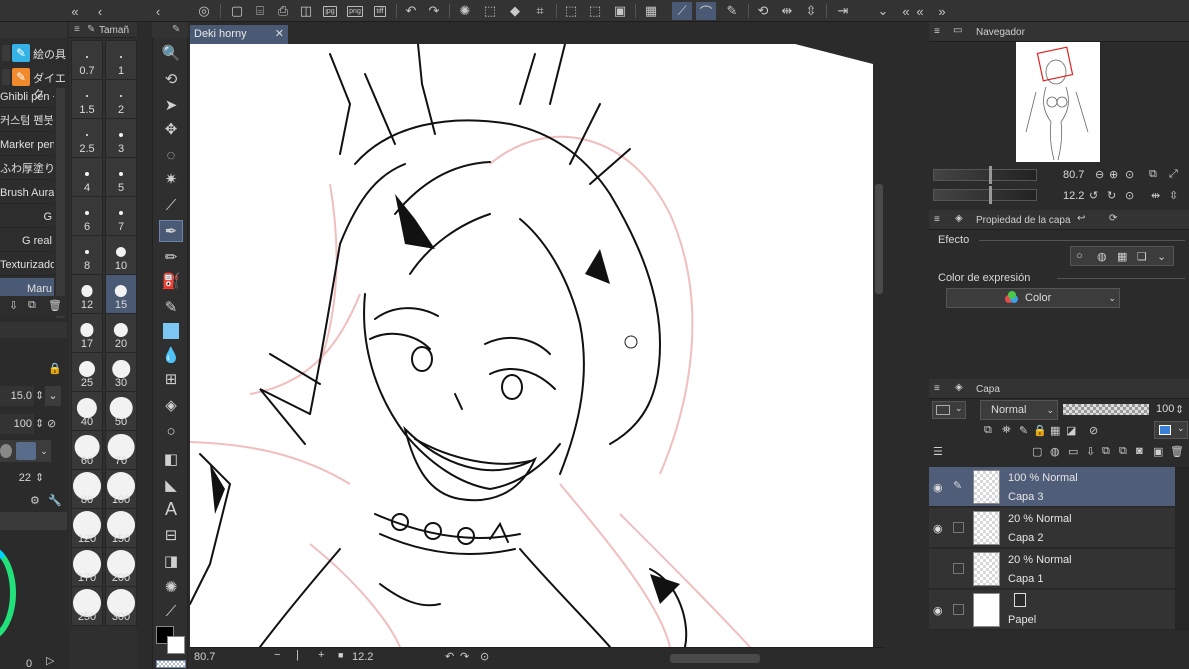 Image resolution: width=1189 pixels, height=669 pixels. What do you see at coordinates (1006, 430) in the screenshot?
I see `reference-layer-icon: ⛯` at bounding box center [1006, 430].